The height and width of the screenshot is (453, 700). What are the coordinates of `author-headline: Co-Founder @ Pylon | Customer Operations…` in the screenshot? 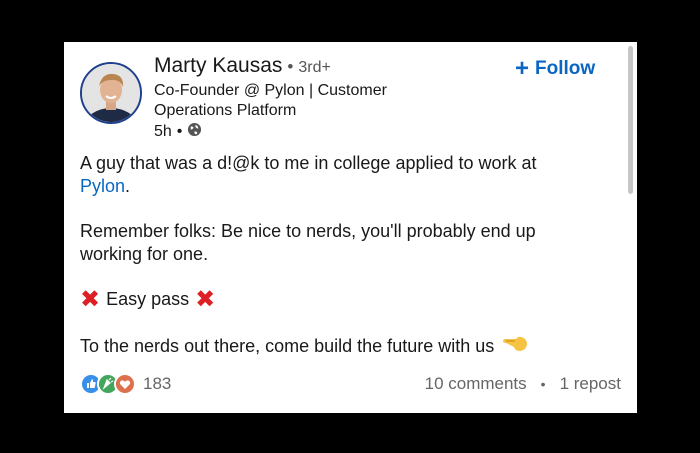 It's located at (270, 100).